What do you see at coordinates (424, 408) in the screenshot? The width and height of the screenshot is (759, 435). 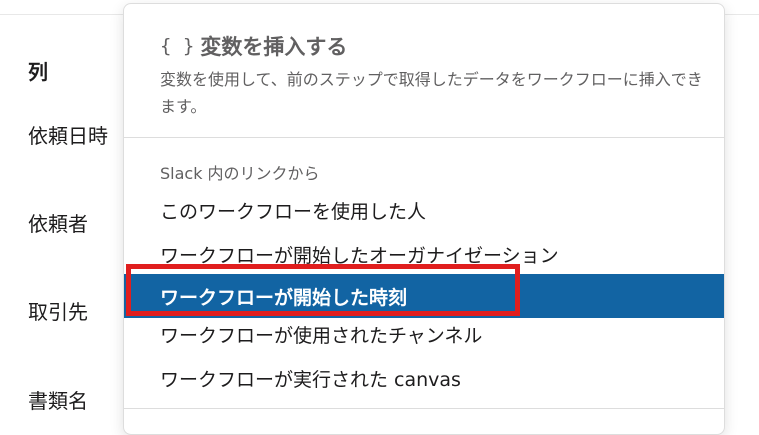 I see `divider` at bounding box center [424, 408].